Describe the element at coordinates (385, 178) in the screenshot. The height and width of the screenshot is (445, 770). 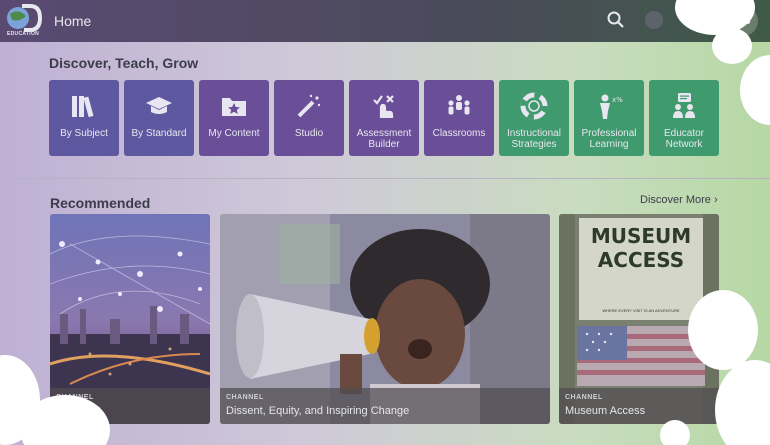
I see `section-divider` at that location.